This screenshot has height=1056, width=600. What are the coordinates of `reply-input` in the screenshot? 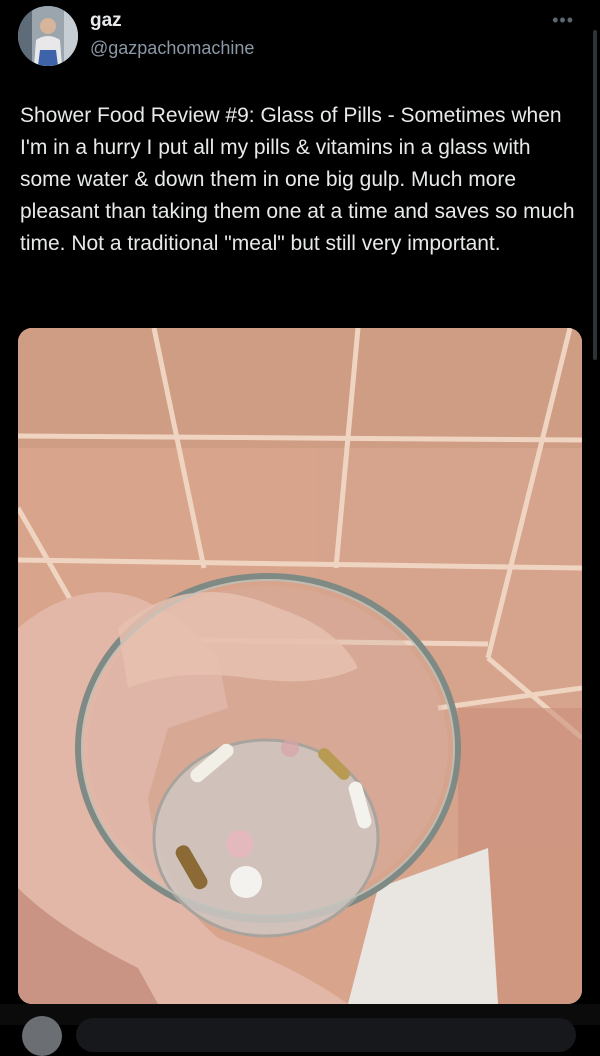 It's located at (326, 1035).